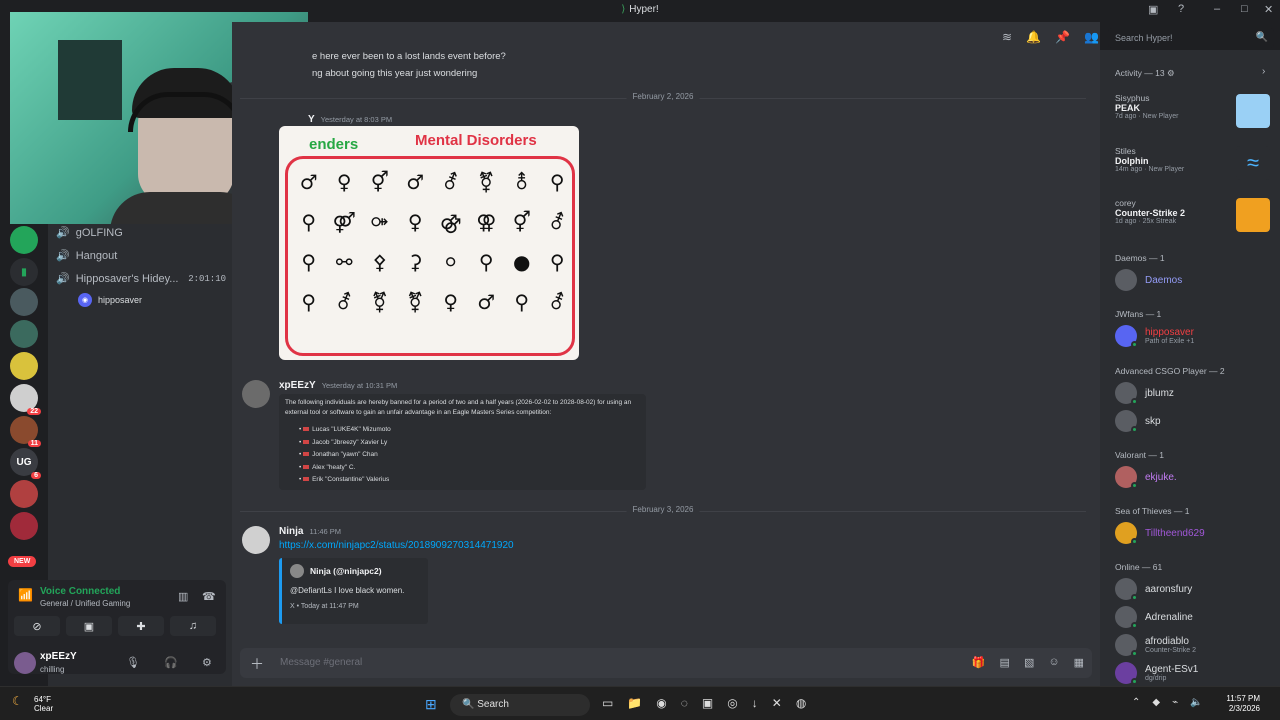 The width and height of the screenshot is (1280, 720). I want to click on gender-symbol: ⚥, so click(379, 182).